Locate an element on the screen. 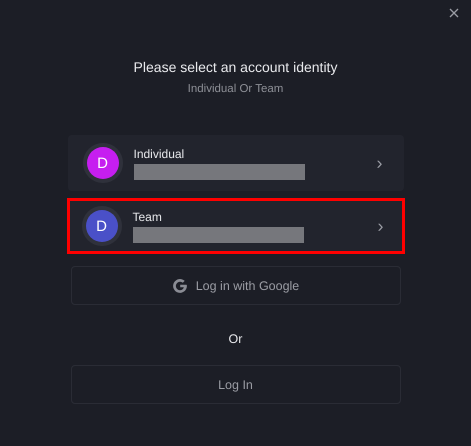 The width and height of the screenshot is (471, 446). separator-text: Or is located at coordinates (235, 339).